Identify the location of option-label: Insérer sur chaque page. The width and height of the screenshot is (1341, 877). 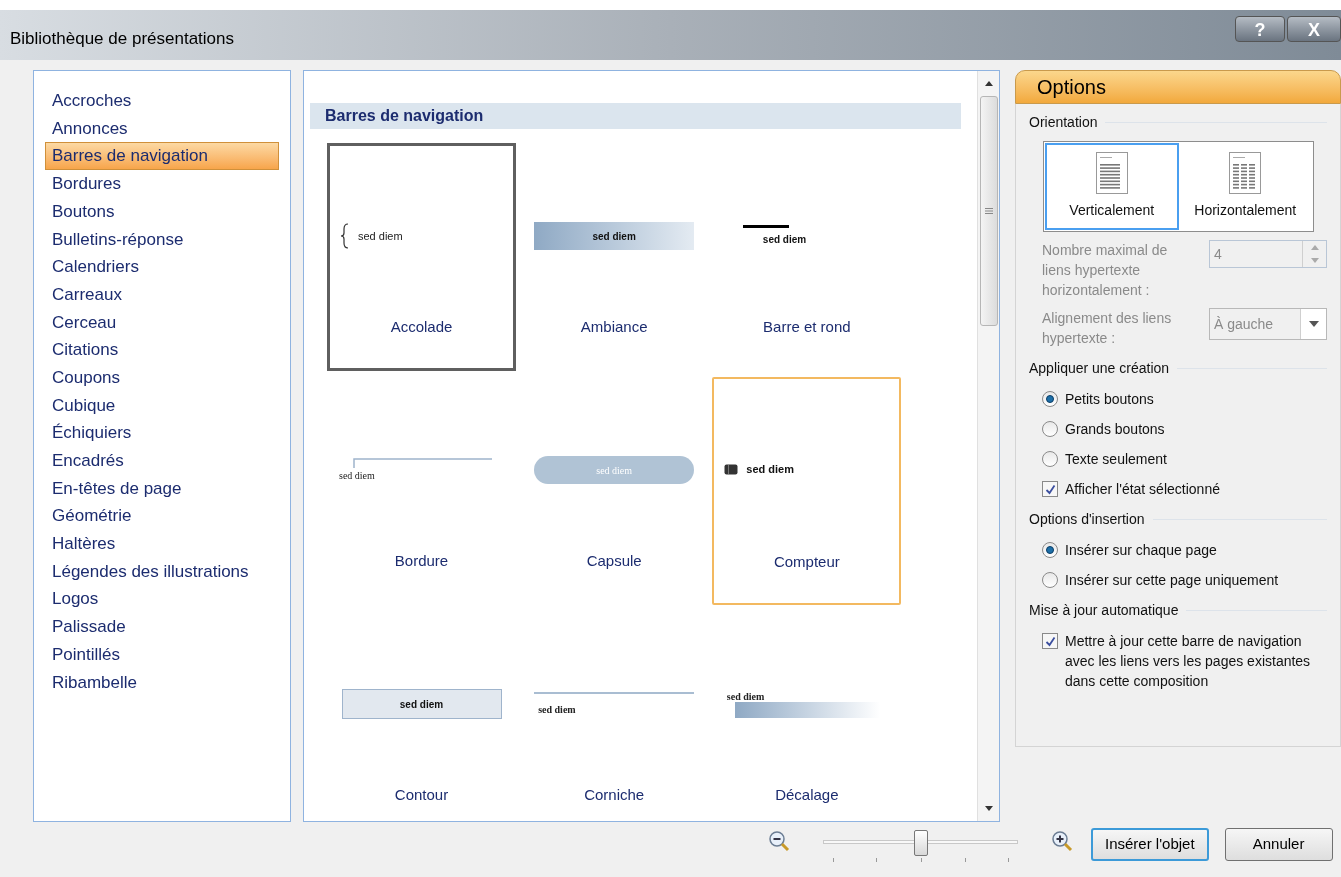
(1141, 550).